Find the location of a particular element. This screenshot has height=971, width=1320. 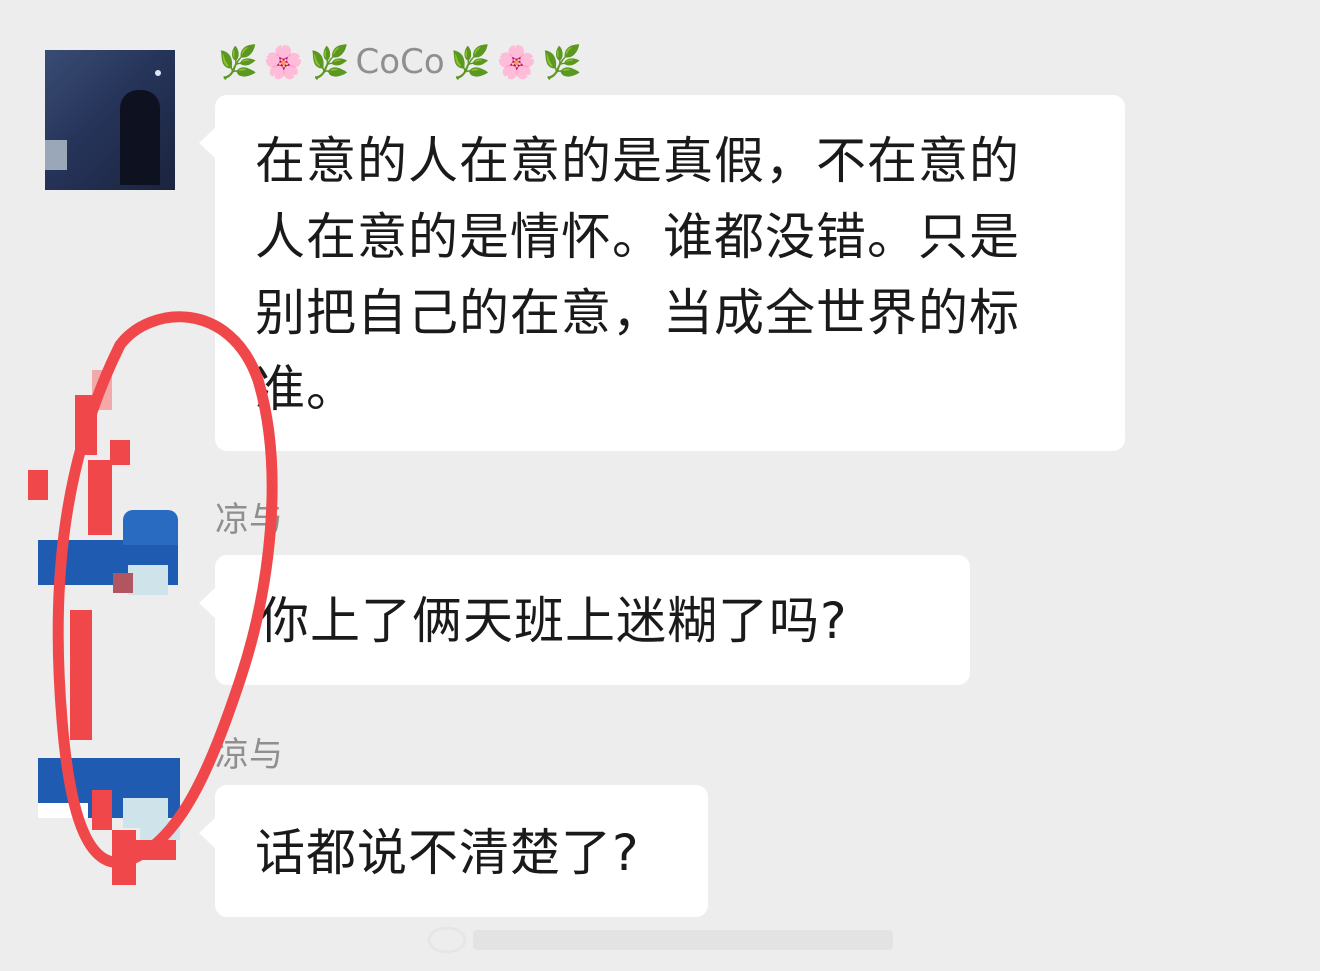

avatar-coco is located at coordinates (110, 120).